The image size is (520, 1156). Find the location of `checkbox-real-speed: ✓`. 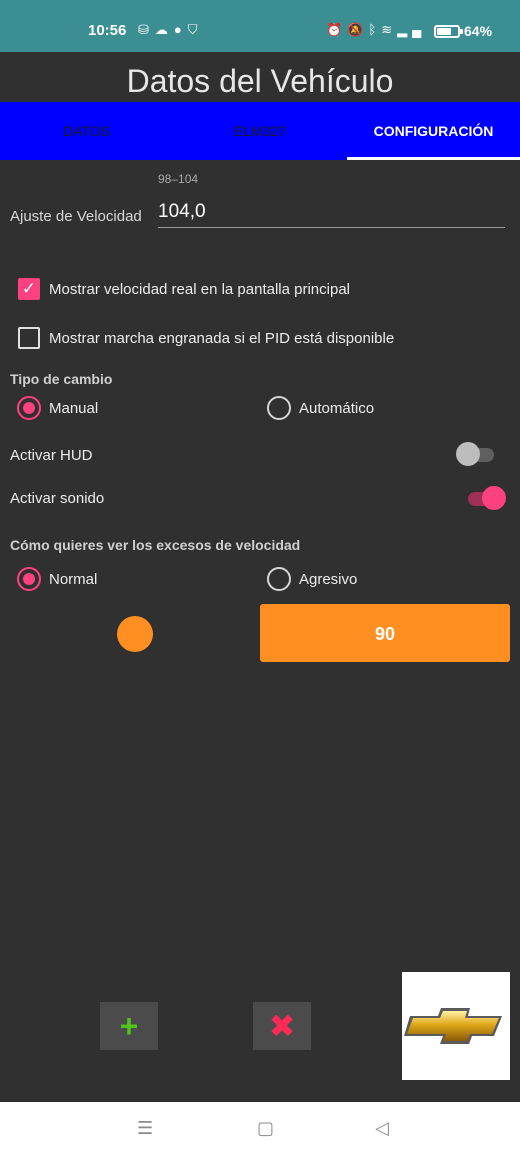

checkbox-real-speed: ✓ is located at coordinates (29, 289).